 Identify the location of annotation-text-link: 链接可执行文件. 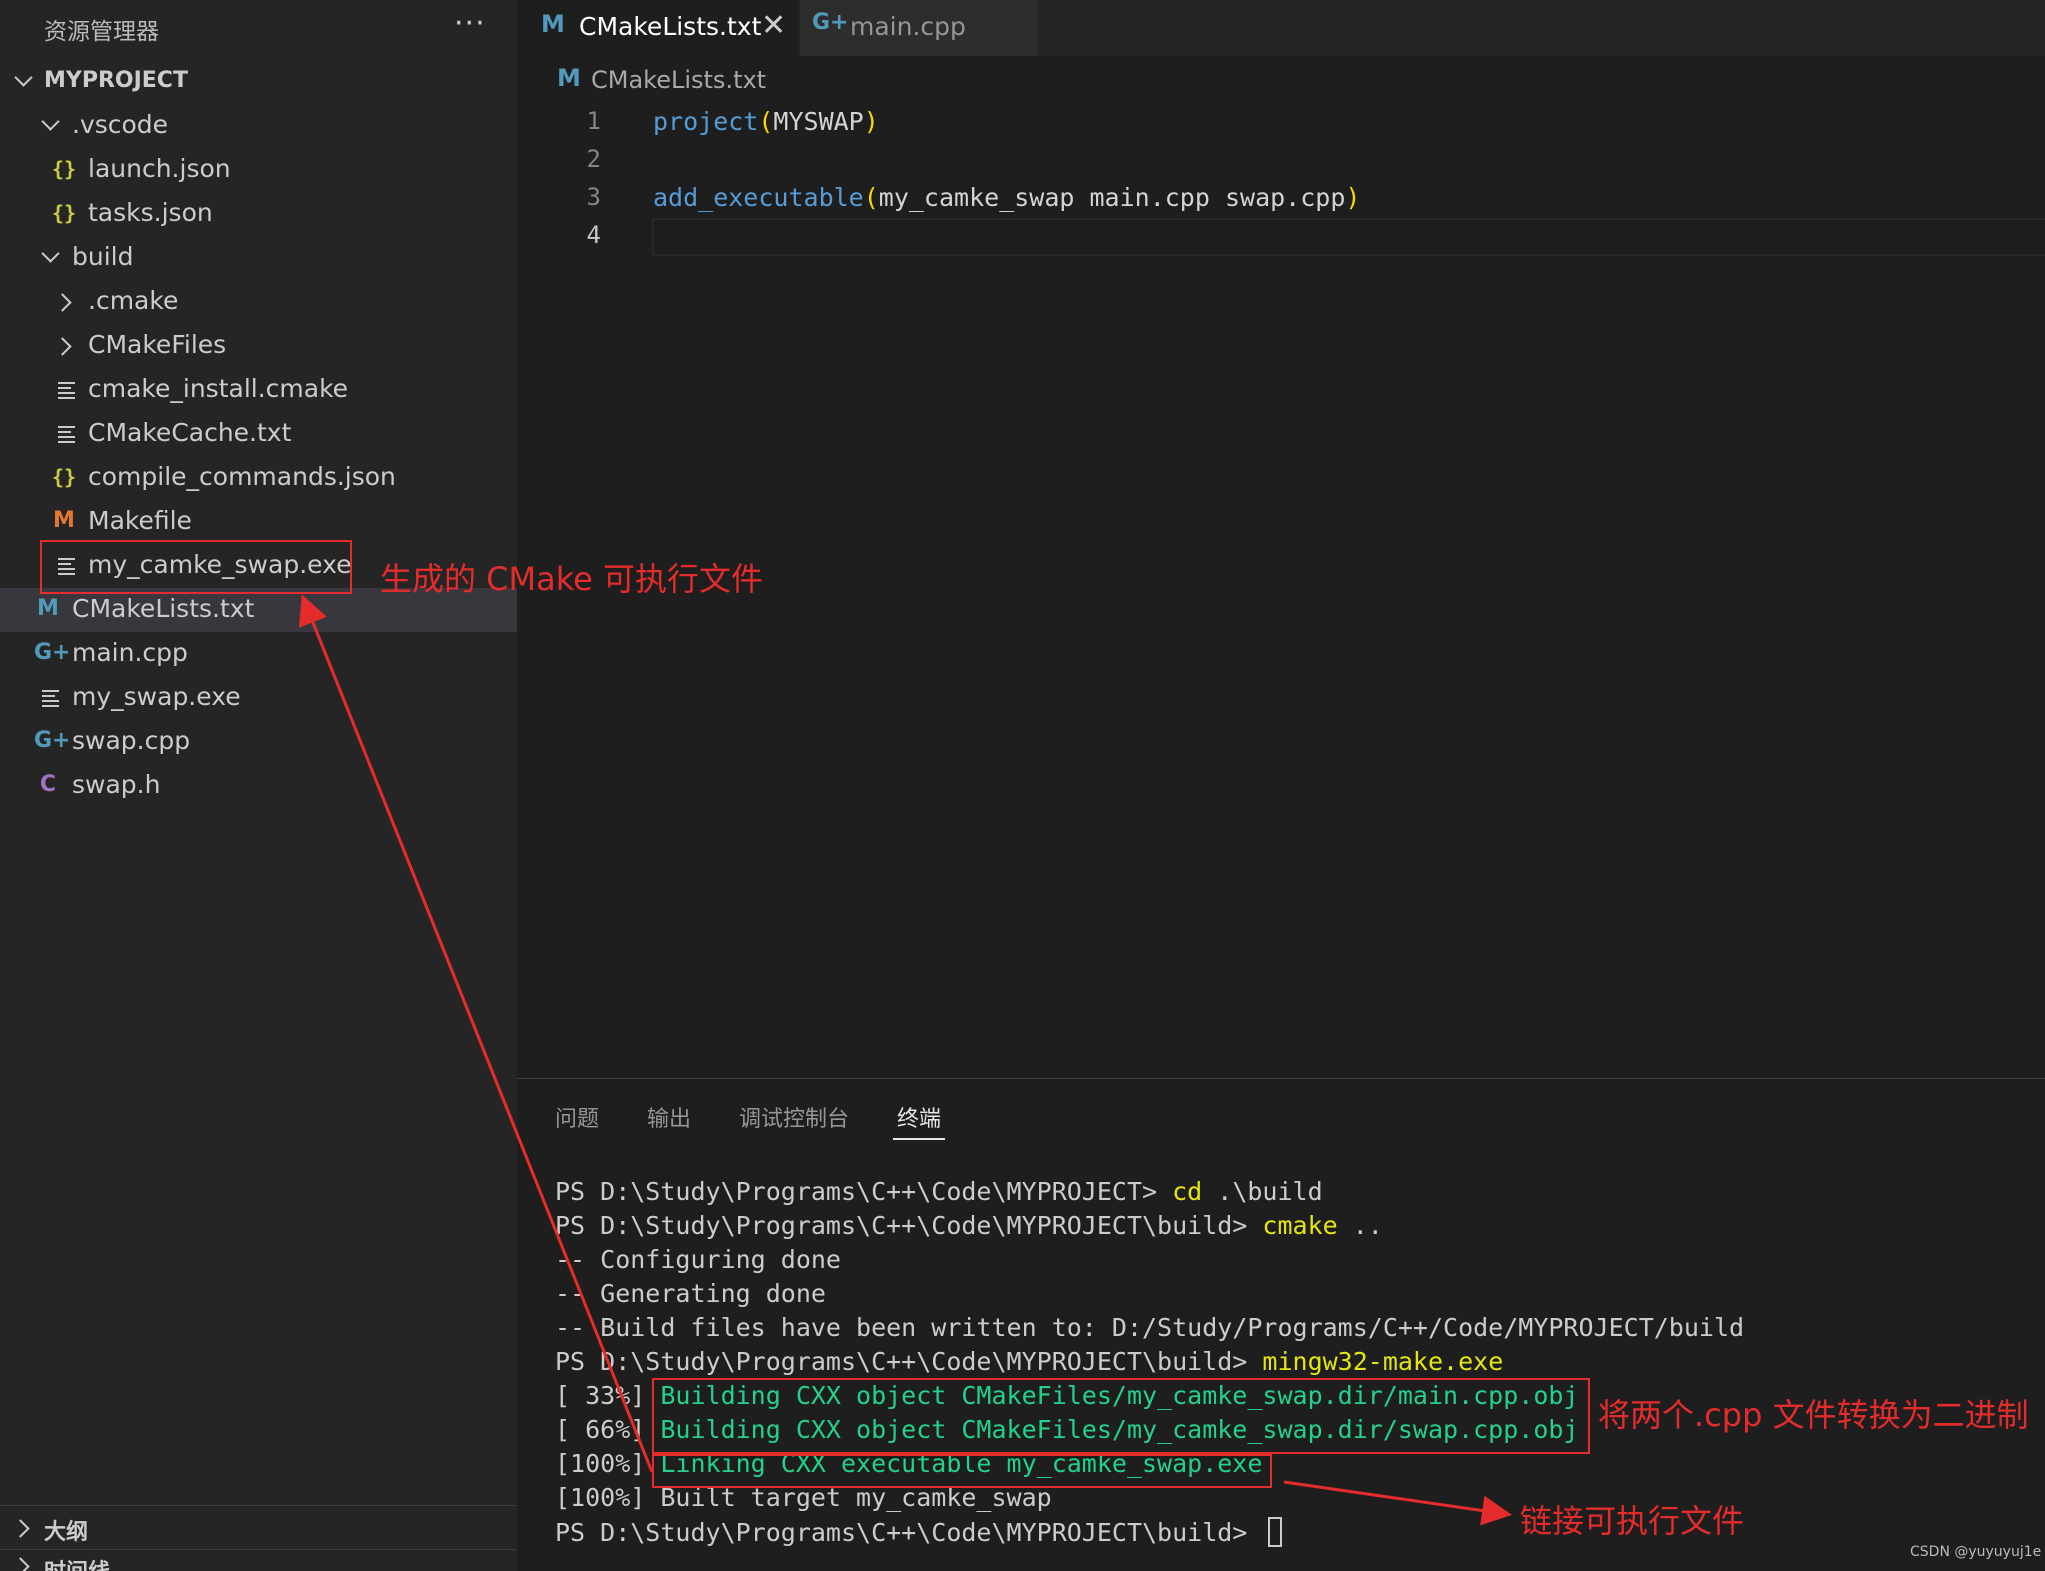
(1632, 1521).